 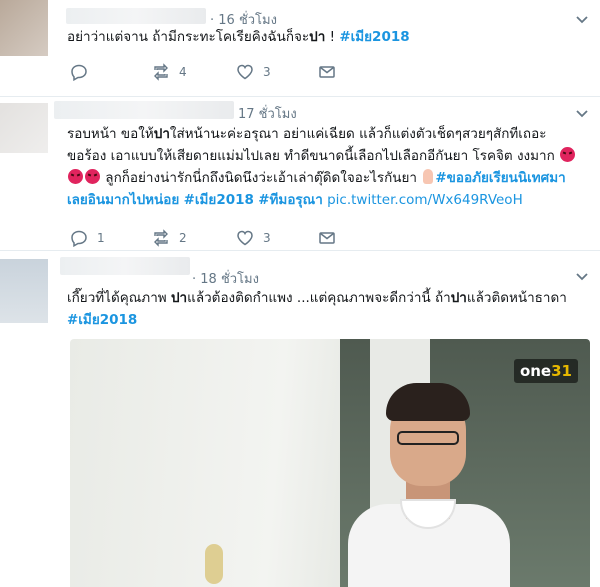 I want to click on channel-logo-text: one, so click(x=535, y=371).